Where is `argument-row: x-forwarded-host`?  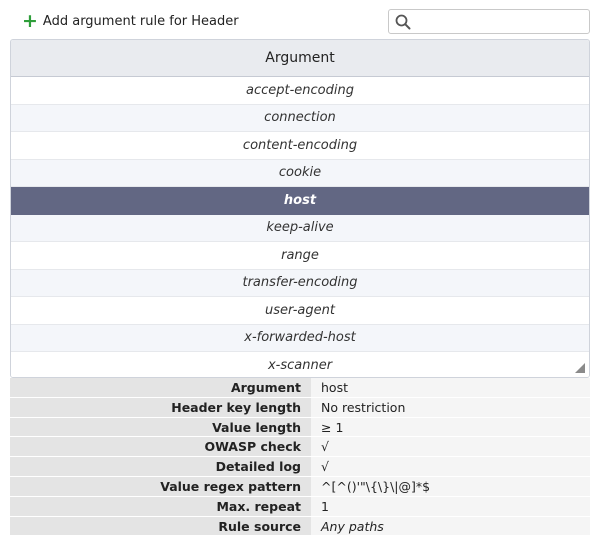
argument-row: x-forwarded-host is located at coordinates (300, 338).